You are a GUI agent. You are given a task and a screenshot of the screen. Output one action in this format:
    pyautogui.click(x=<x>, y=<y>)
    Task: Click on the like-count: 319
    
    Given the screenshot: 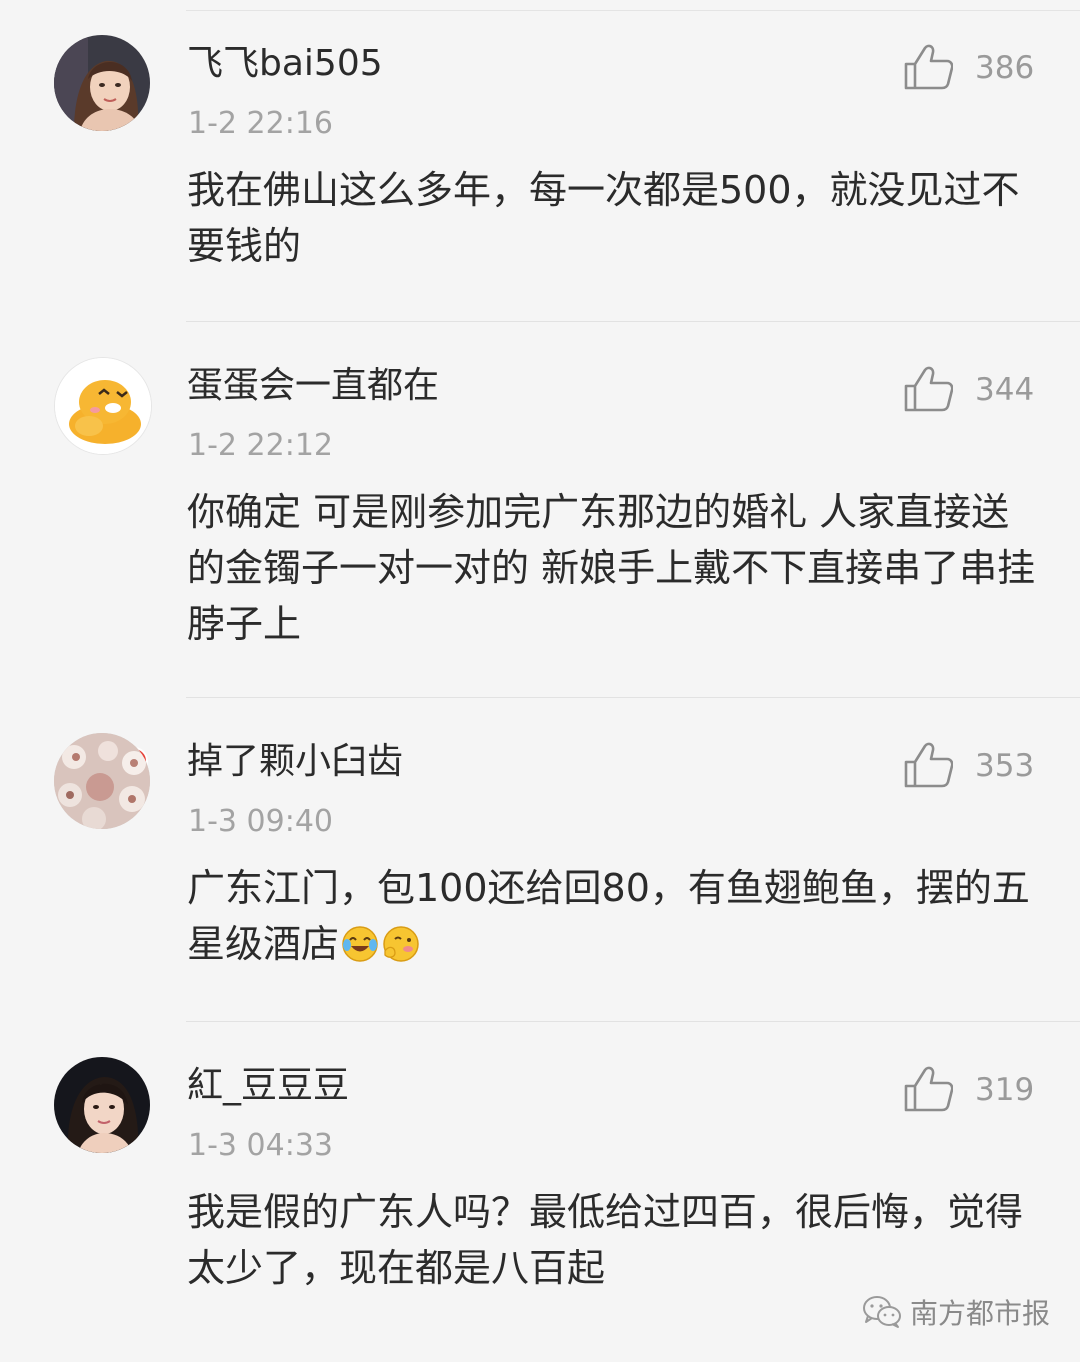 What is the action you would take?
    pyautogui.click(x=1005, y=1090)
    